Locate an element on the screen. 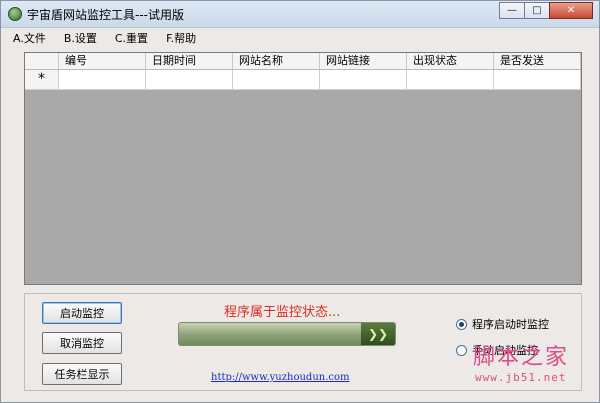  close-button: ✕ is located at coordinates (571, 10).